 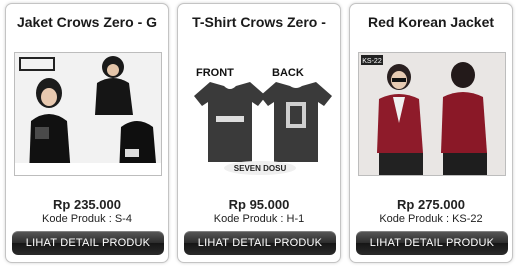 I want to click on product-image: FRONT BACK SEVEN DOSU, so click(x=260, y=114).